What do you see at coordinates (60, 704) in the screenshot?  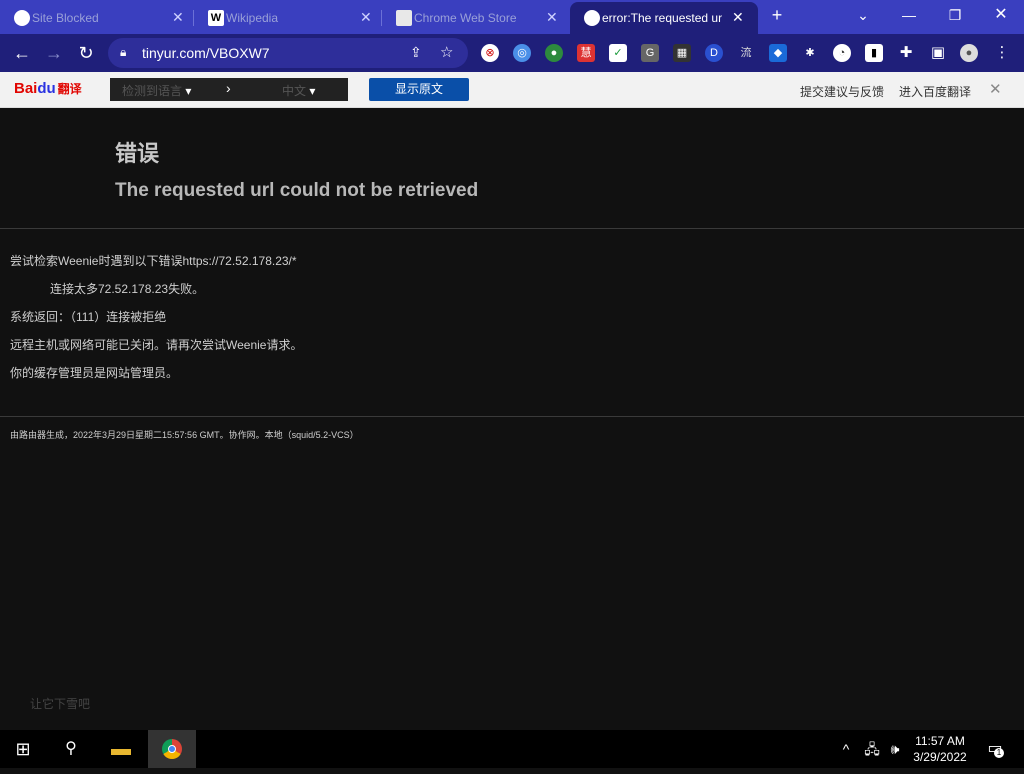 I see `corner-text: 让它下雪吧` at bounding box center [60, 704].